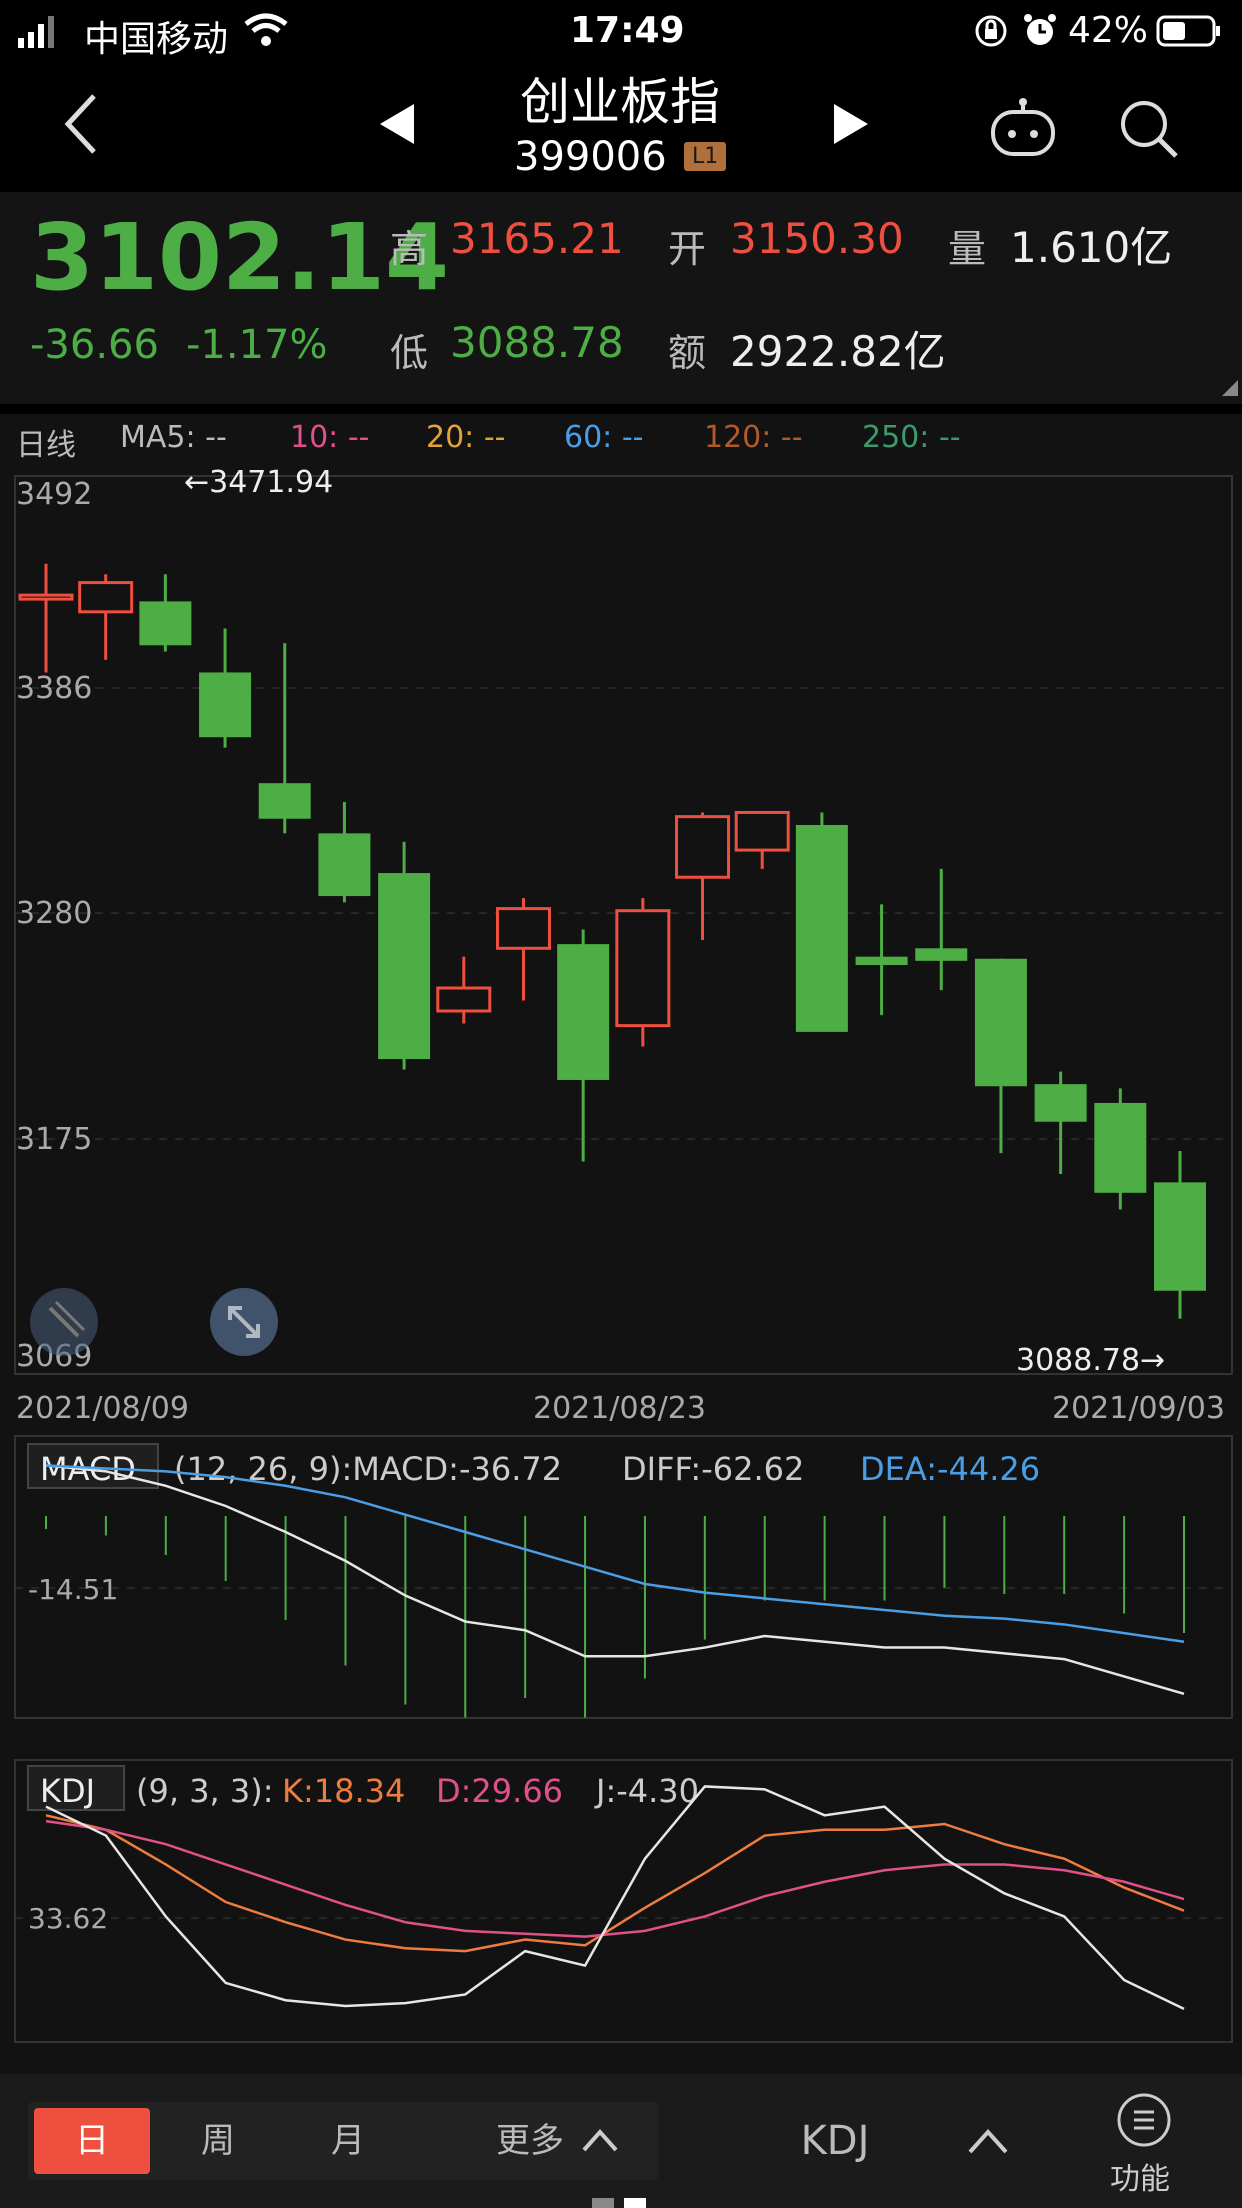  I want to click on low-value: 3088.78, so click(537, 342).